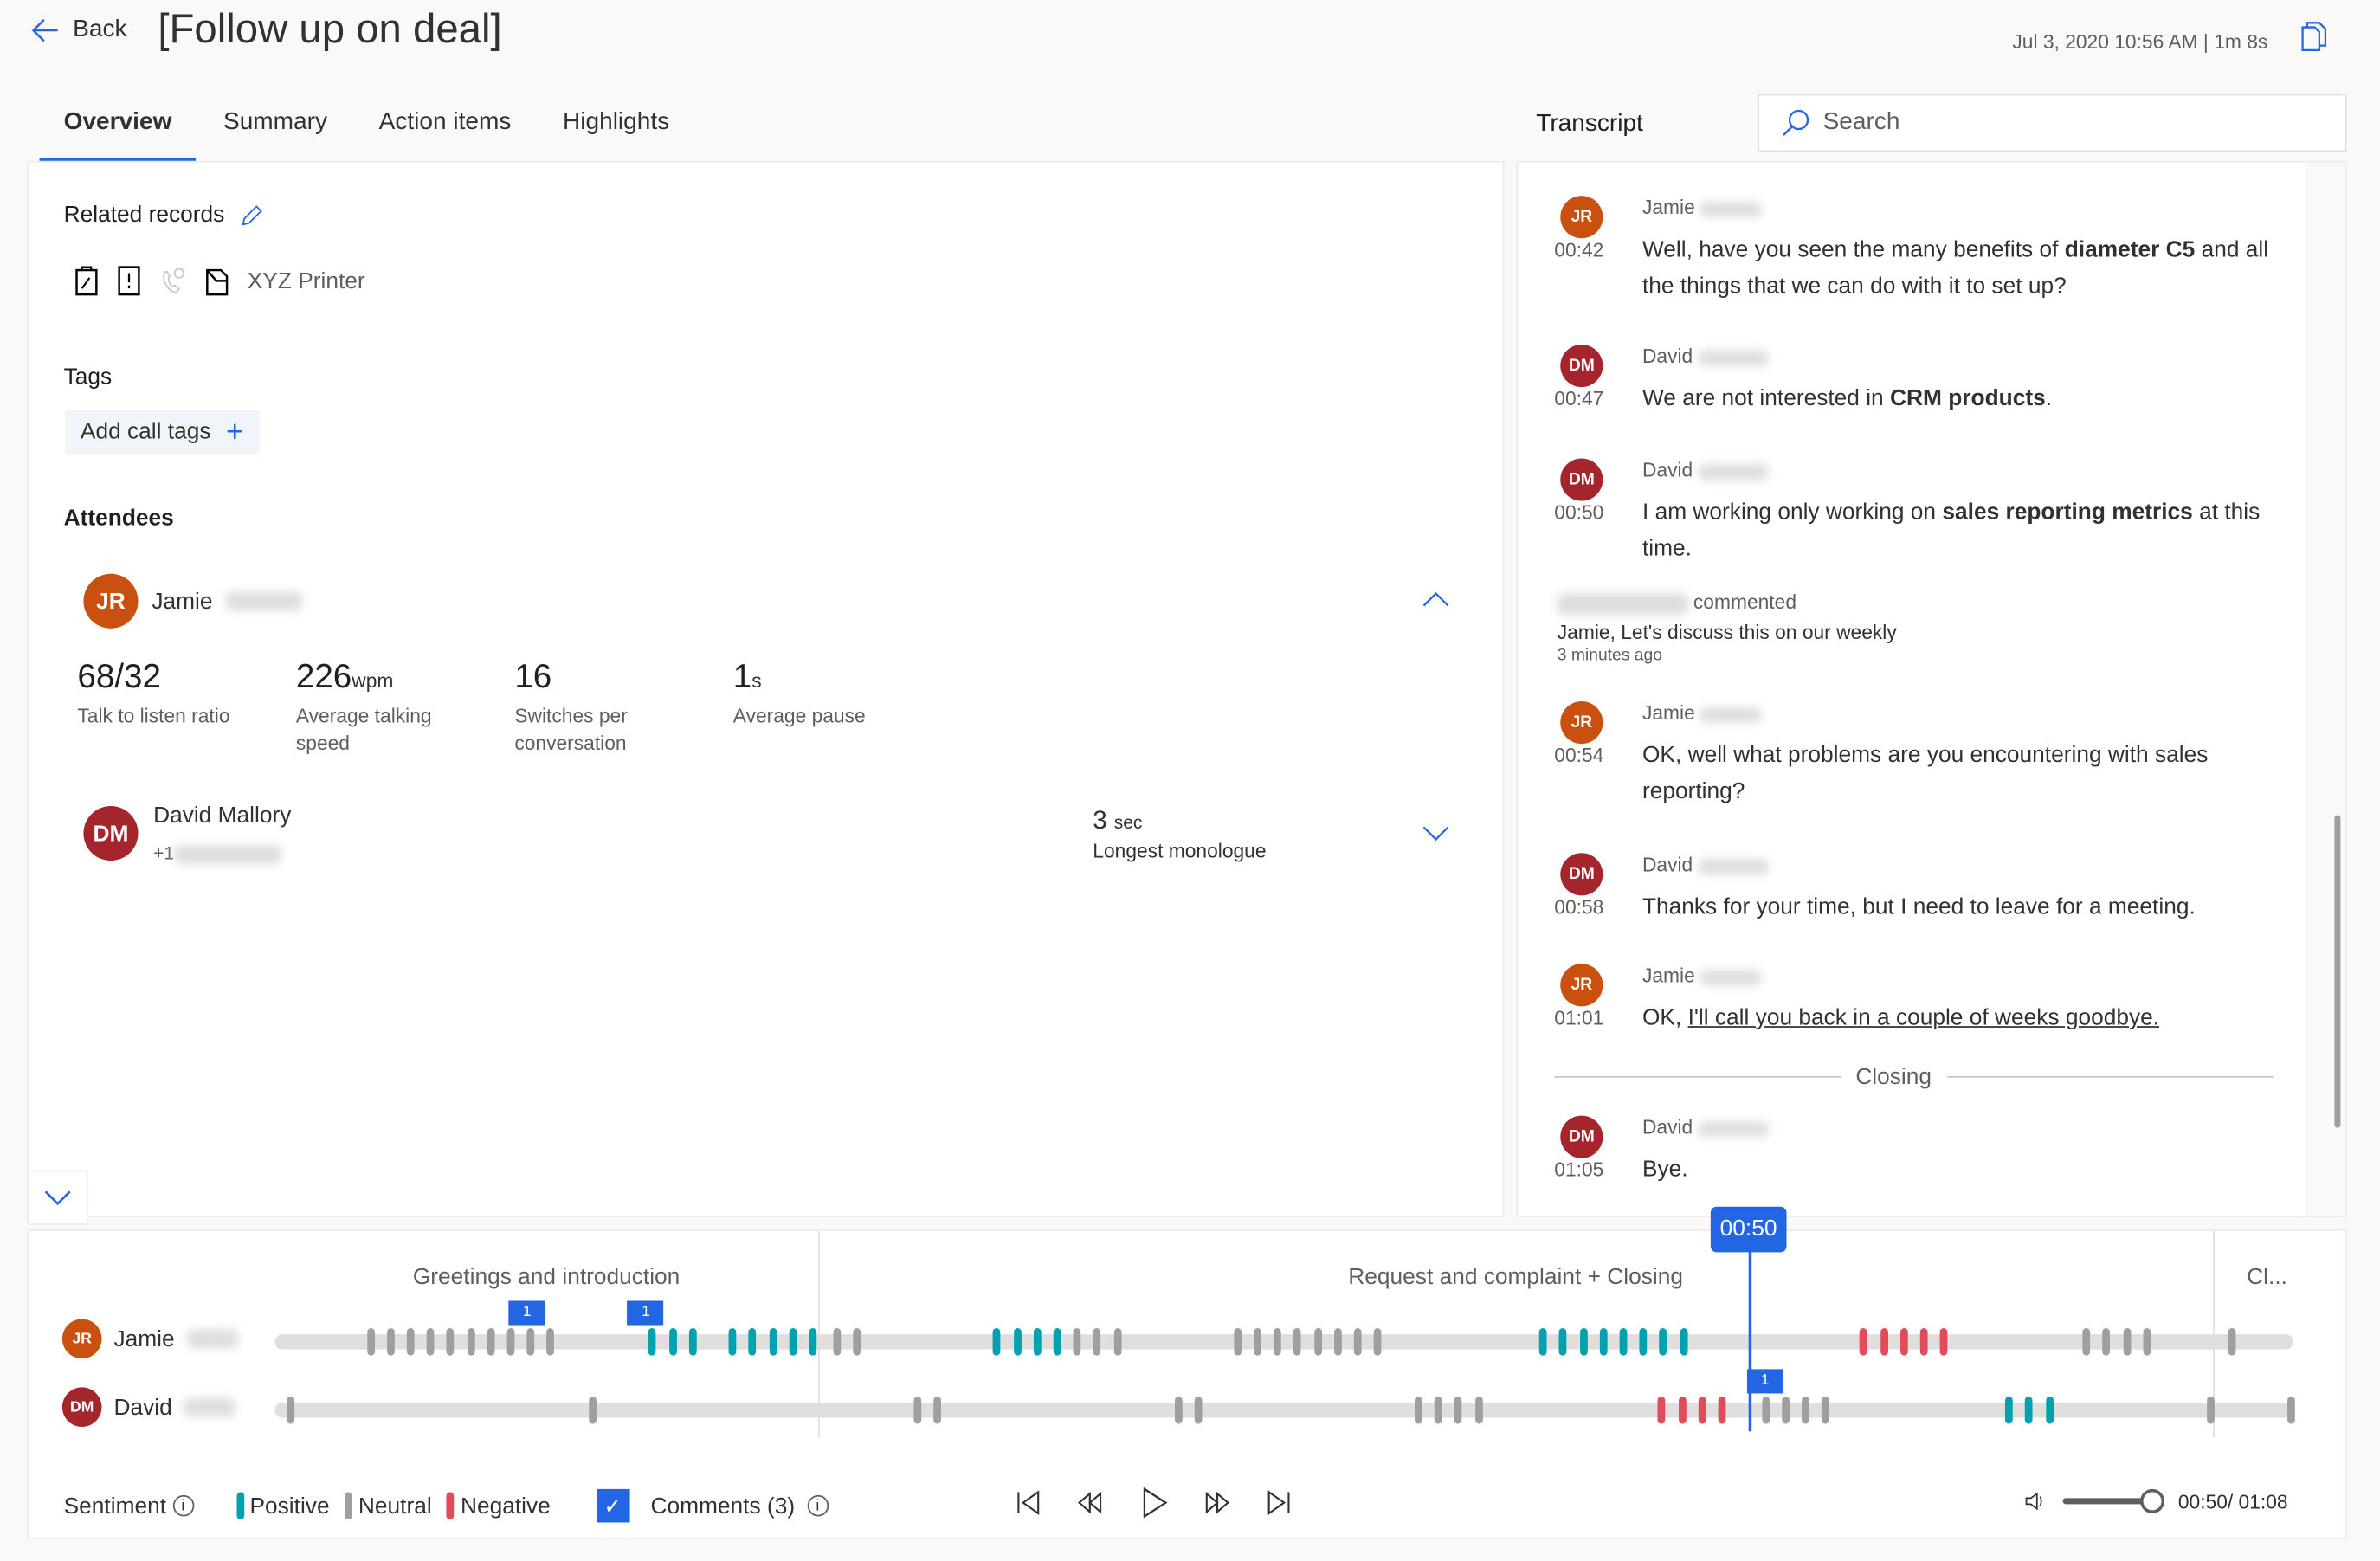 This screenshot has width=2380, height=1561. Describe the element at coordinates (1436, 599) in the screenshot. I see `chevron-up-icon` at that location.